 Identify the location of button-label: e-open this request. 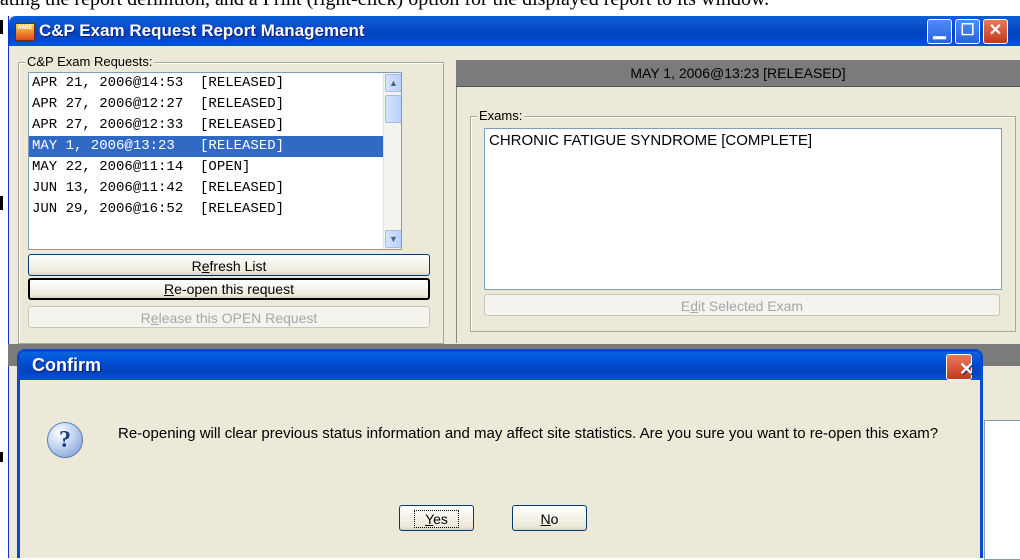
(234, 289).